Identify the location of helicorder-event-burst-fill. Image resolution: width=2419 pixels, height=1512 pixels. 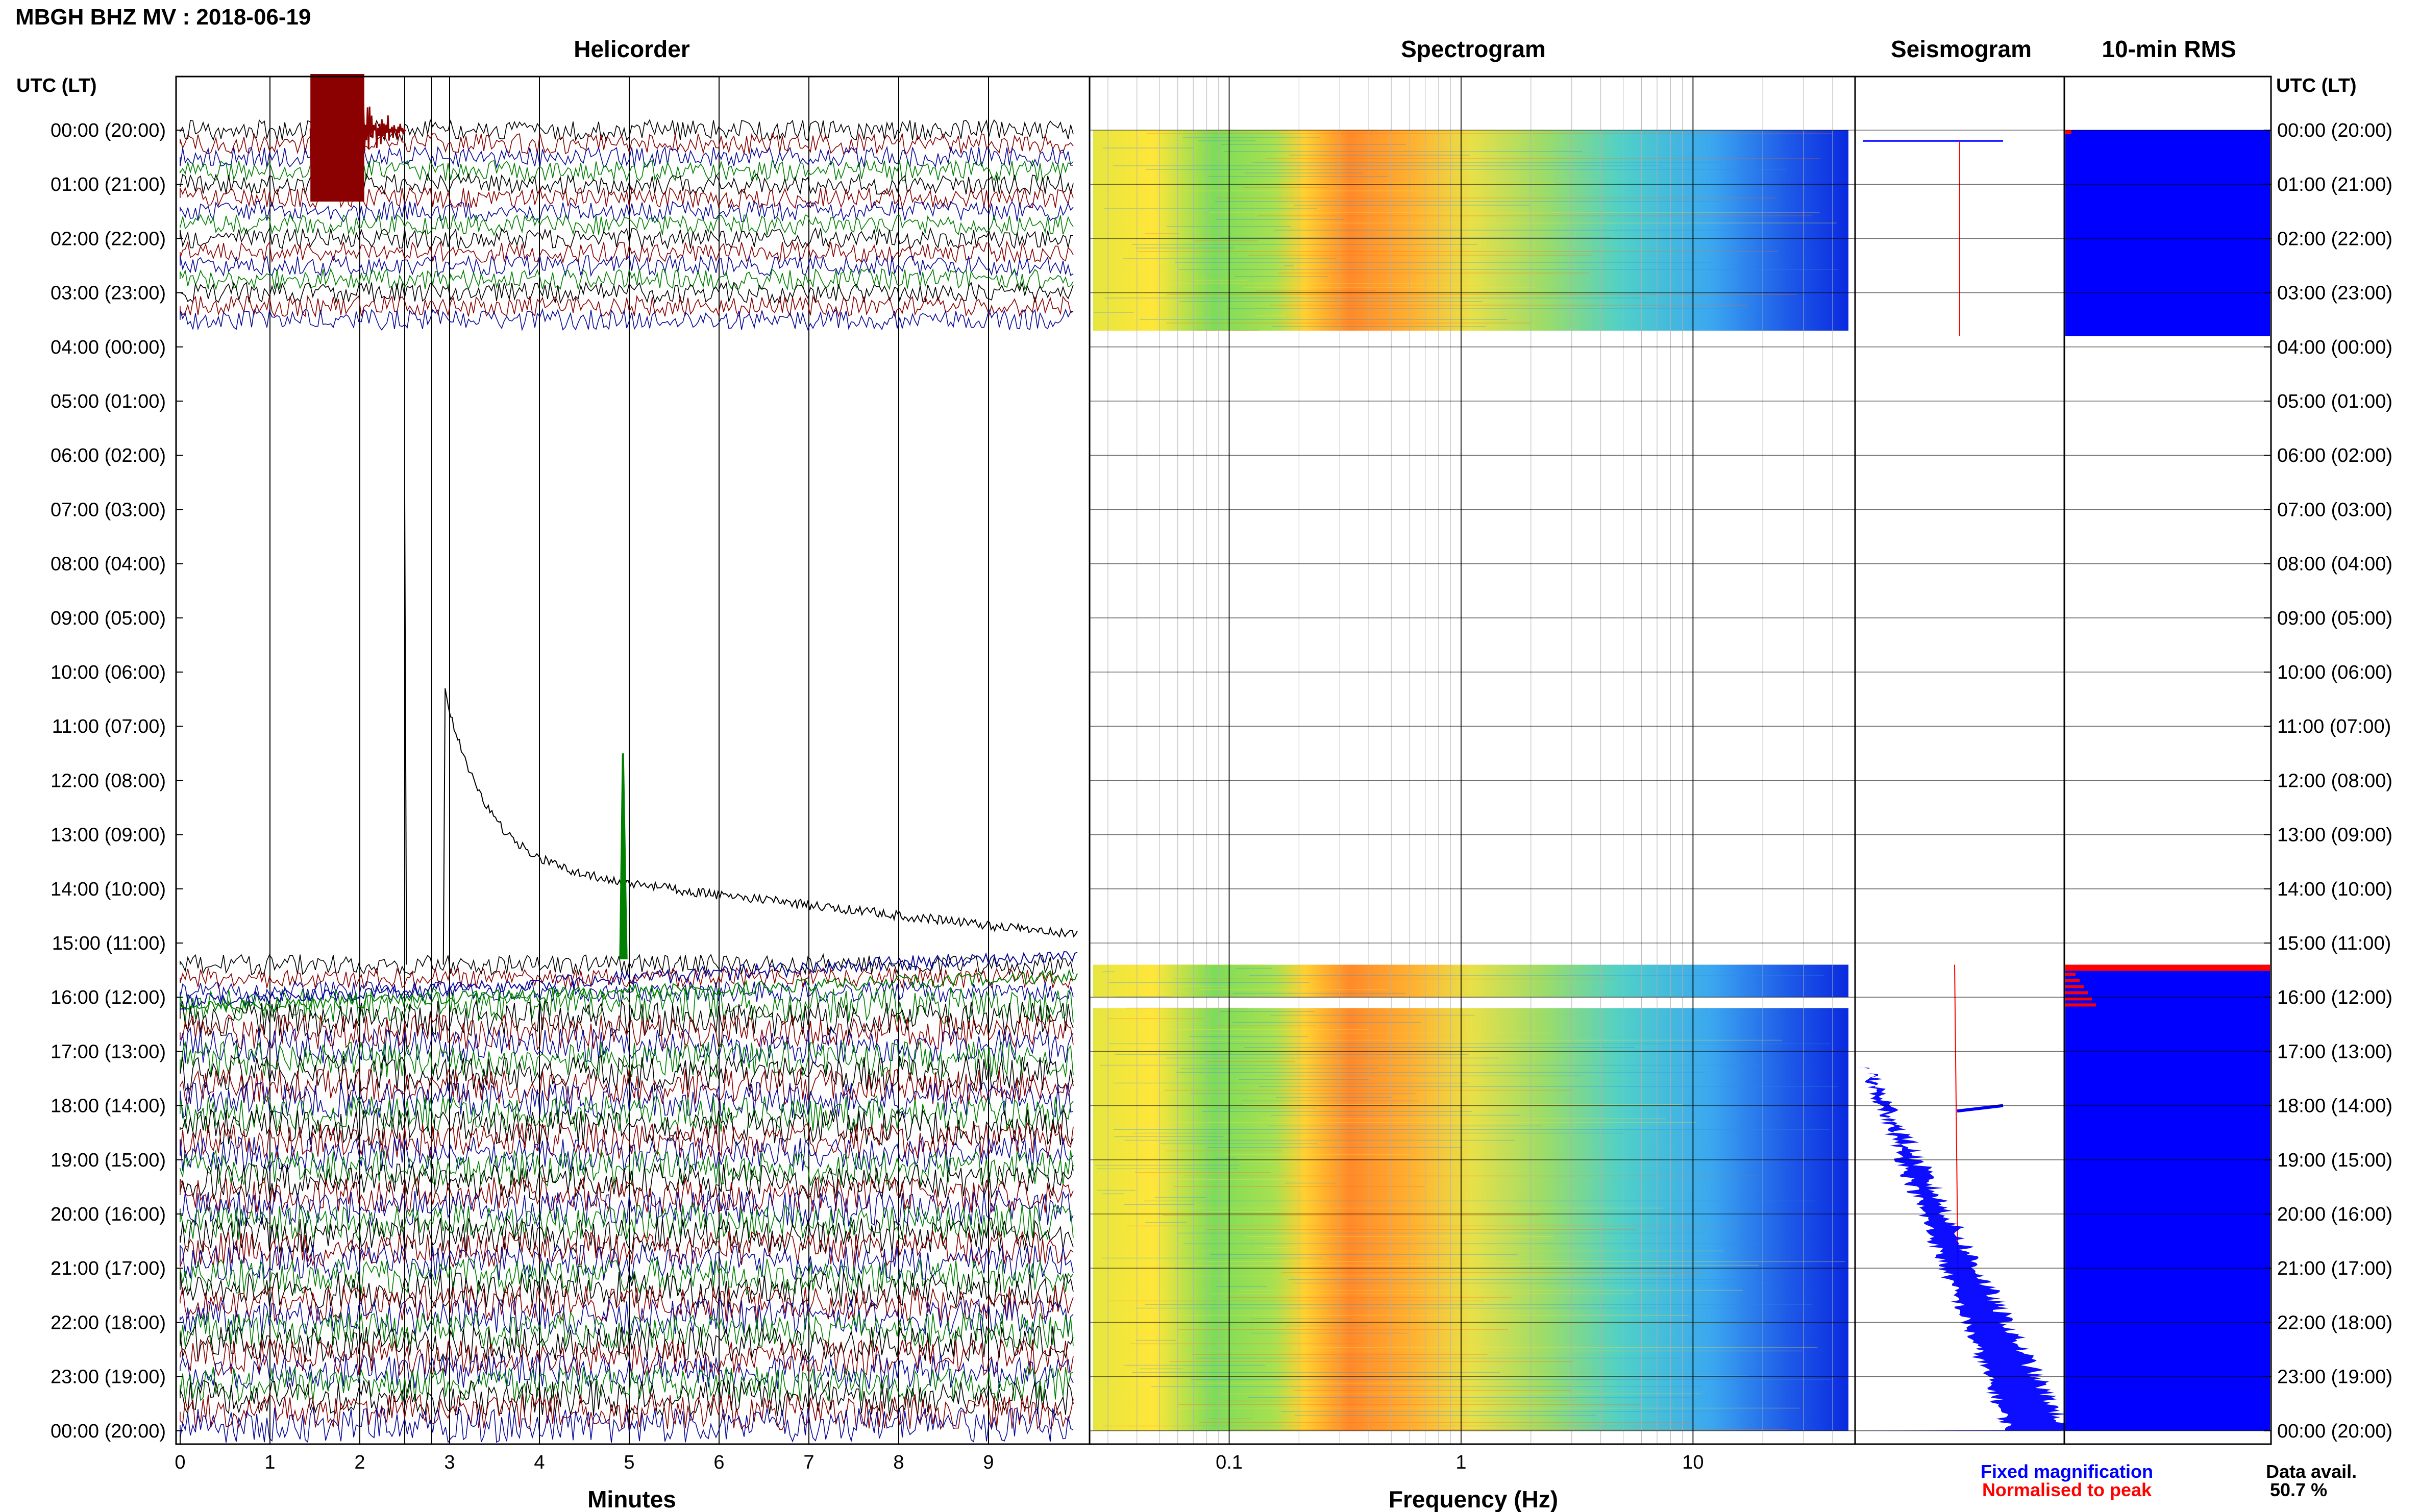
(337, 138).